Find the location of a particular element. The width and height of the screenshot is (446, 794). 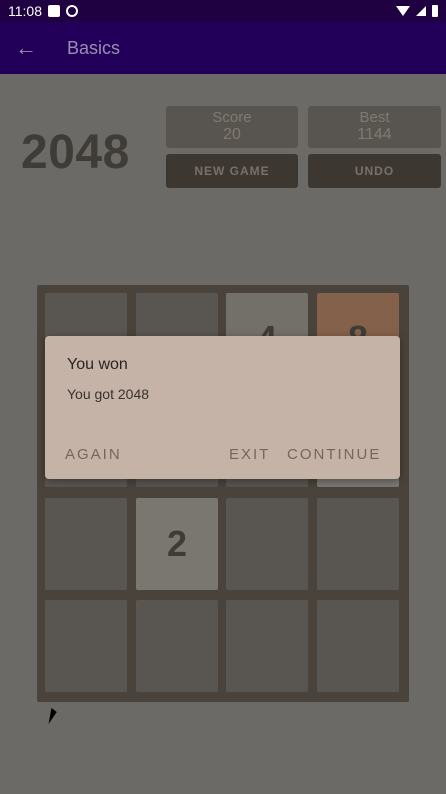

undo-button: UNDO is located at coordinates (374, 171).